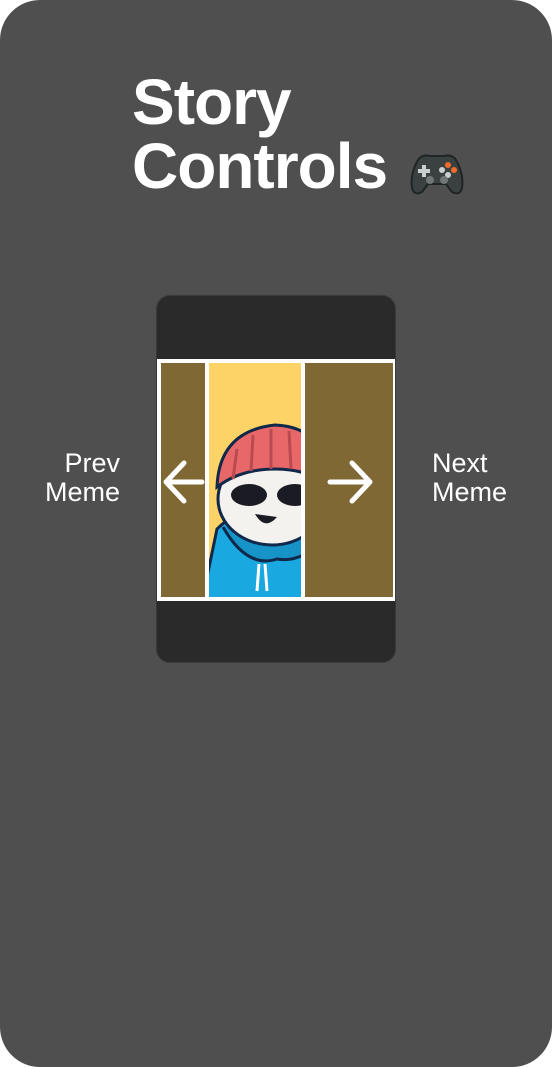 The image size is (552, 1067). What do you see at coordinates (437, 174) in the screenshot?
I see `gamepad-icon` at bounding box center [437, 174].